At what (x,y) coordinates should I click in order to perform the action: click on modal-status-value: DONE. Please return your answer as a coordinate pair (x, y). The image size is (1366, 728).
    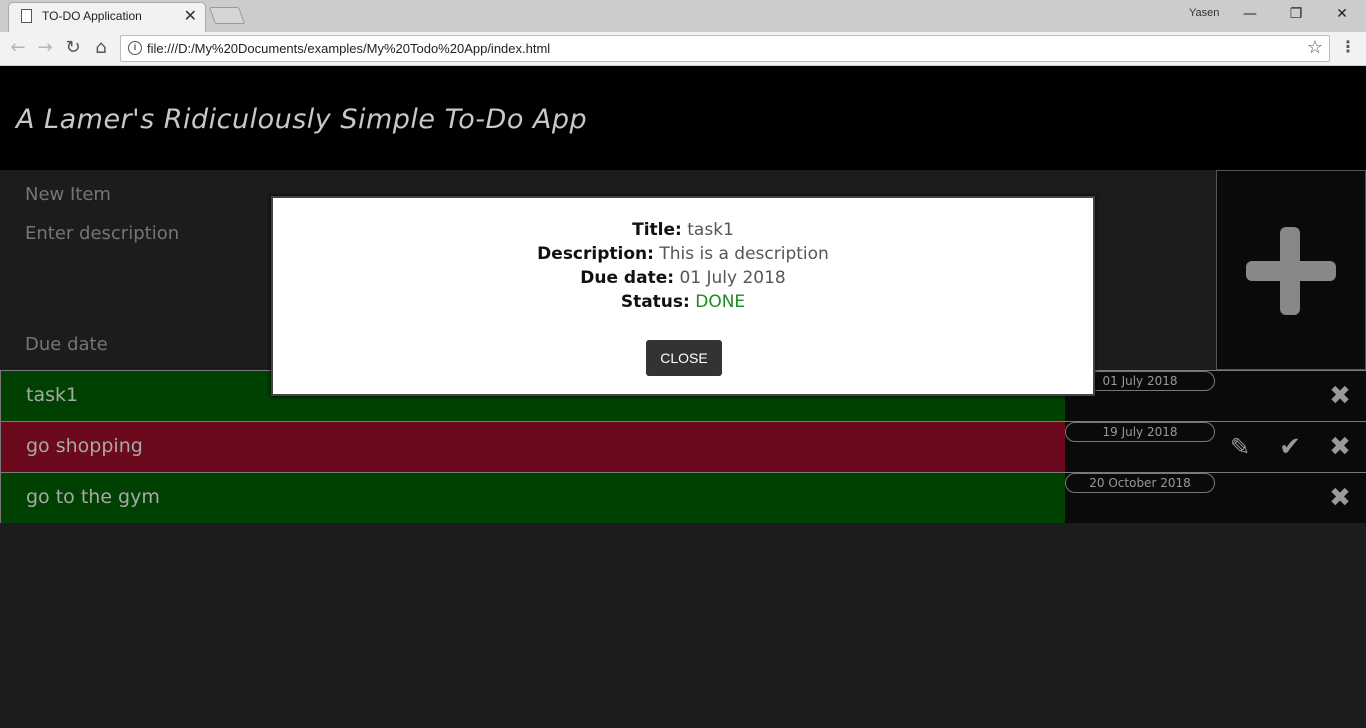
    Looking at the image, I should click on (720, 302).